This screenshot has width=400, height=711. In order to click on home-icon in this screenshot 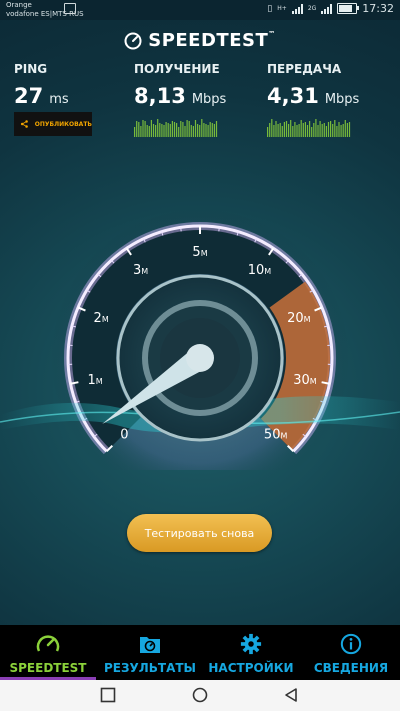, I will do `click(200, 695)`.